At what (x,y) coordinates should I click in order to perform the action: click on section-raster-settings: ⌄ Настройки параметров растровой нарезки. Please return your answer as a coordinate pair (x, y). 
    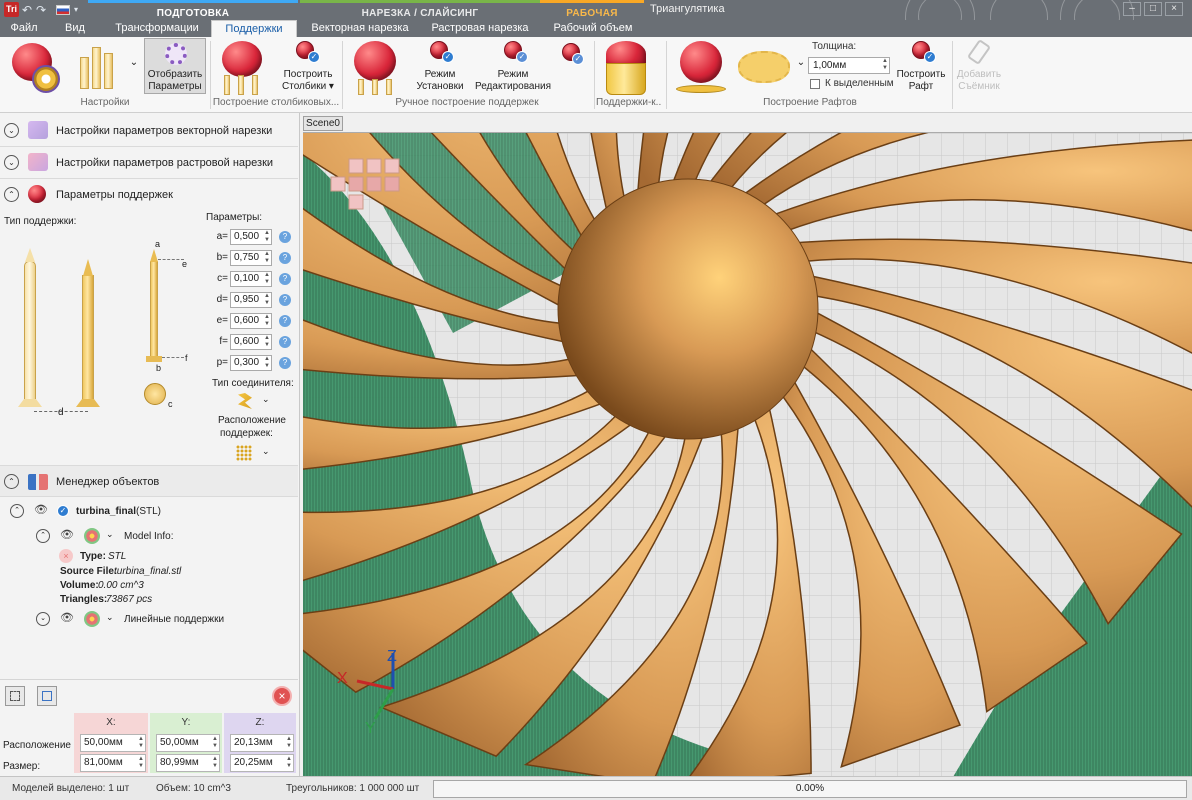
    Looking at the image, I should click on (149, 163).